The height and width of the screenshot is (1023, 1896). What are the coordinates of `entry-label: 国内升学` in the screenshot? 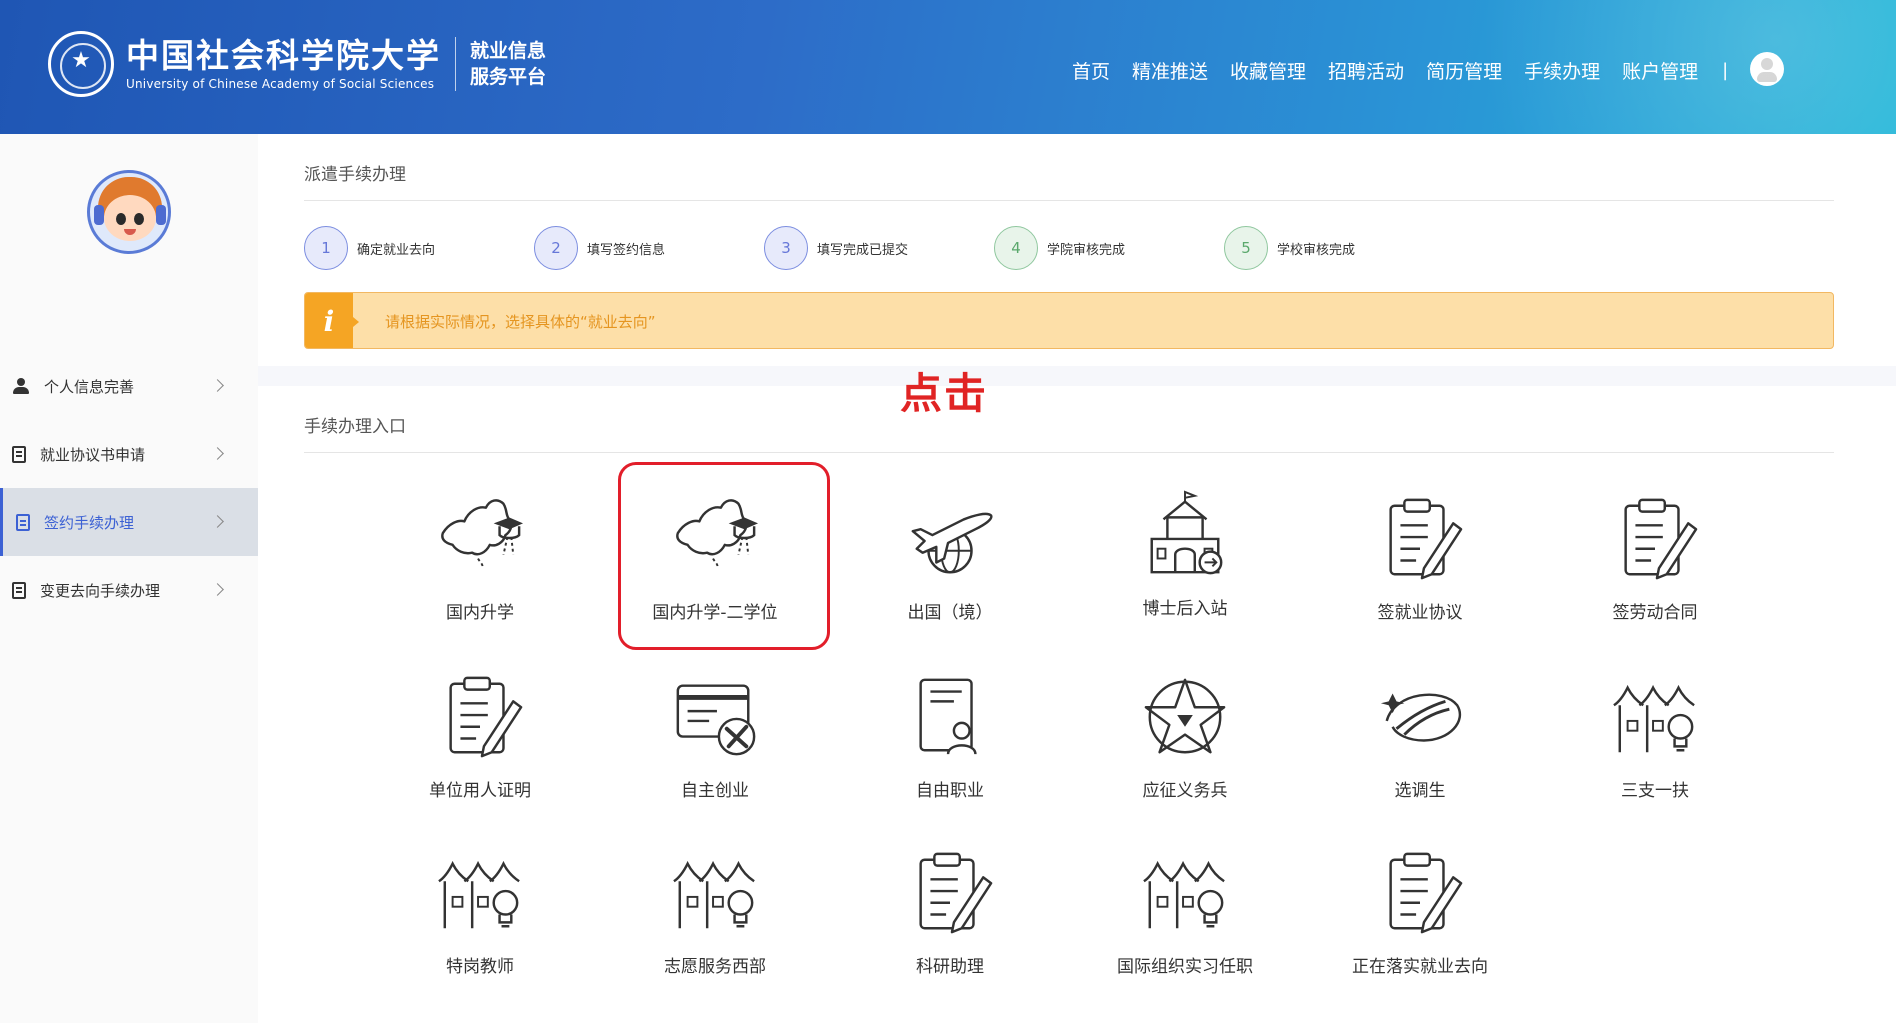 It's located at (480, 613).